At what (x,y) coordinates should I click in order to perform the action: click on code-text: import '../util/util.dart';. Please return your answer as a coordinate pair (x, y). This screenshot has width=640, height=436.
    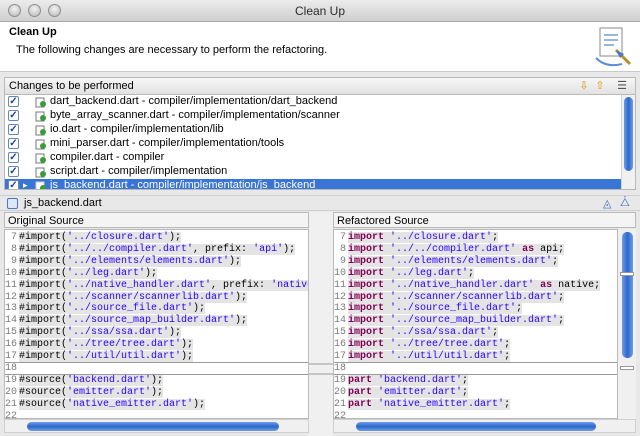
    Looking at the image, I should click on (429, 356).